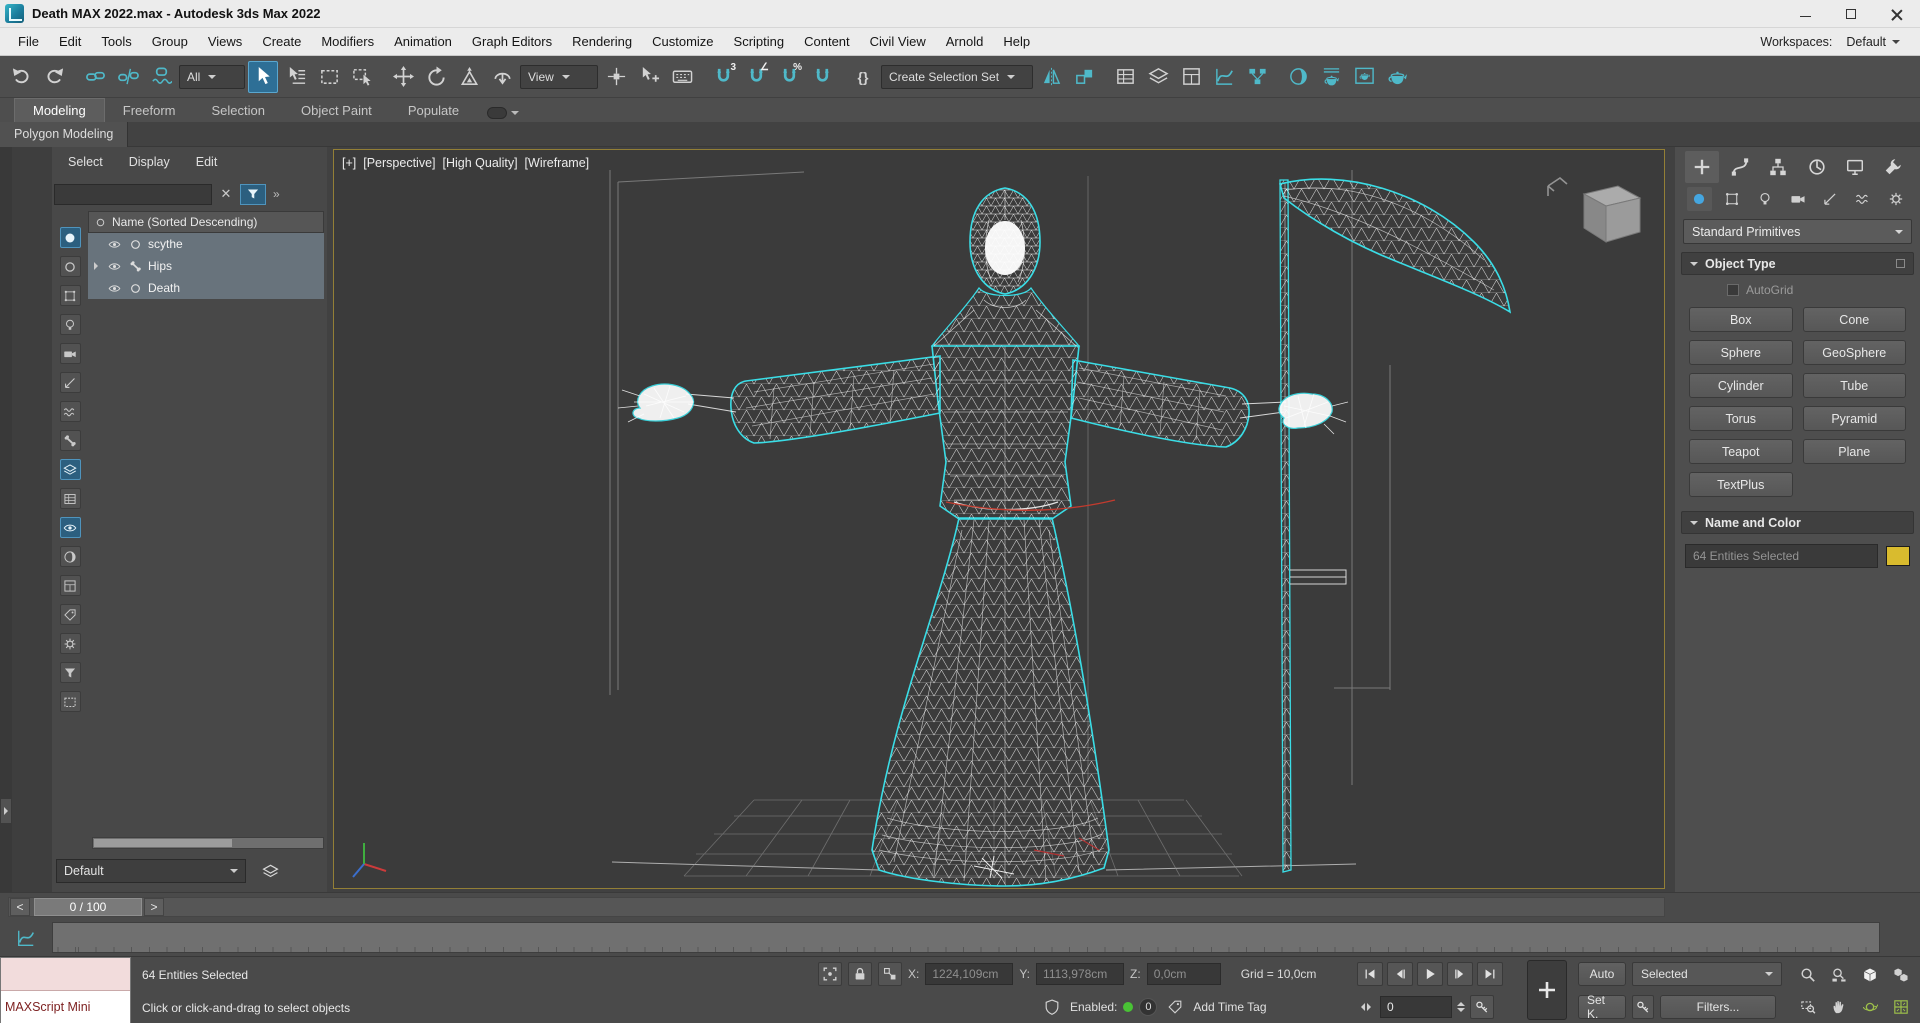 Image resolution: width=1920 pixels, height=1023 pixels. What do you see at coordinates (1897, 13) in the screenshot?
I see `close-button` at bounding box center [1897, 13].